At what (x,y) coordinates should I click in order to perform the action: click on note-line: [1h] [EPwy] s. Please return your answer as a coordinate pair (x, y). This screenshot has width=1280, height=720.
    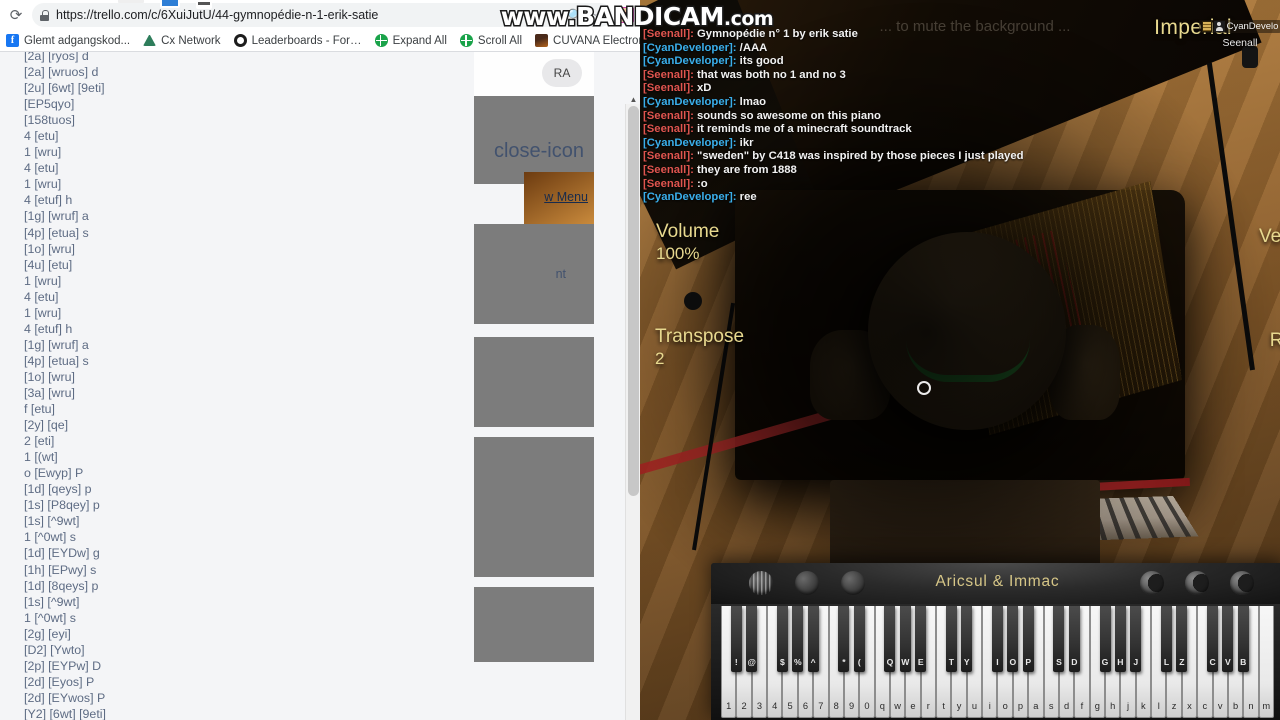
    Looking at the image, I should click on (60, 569).